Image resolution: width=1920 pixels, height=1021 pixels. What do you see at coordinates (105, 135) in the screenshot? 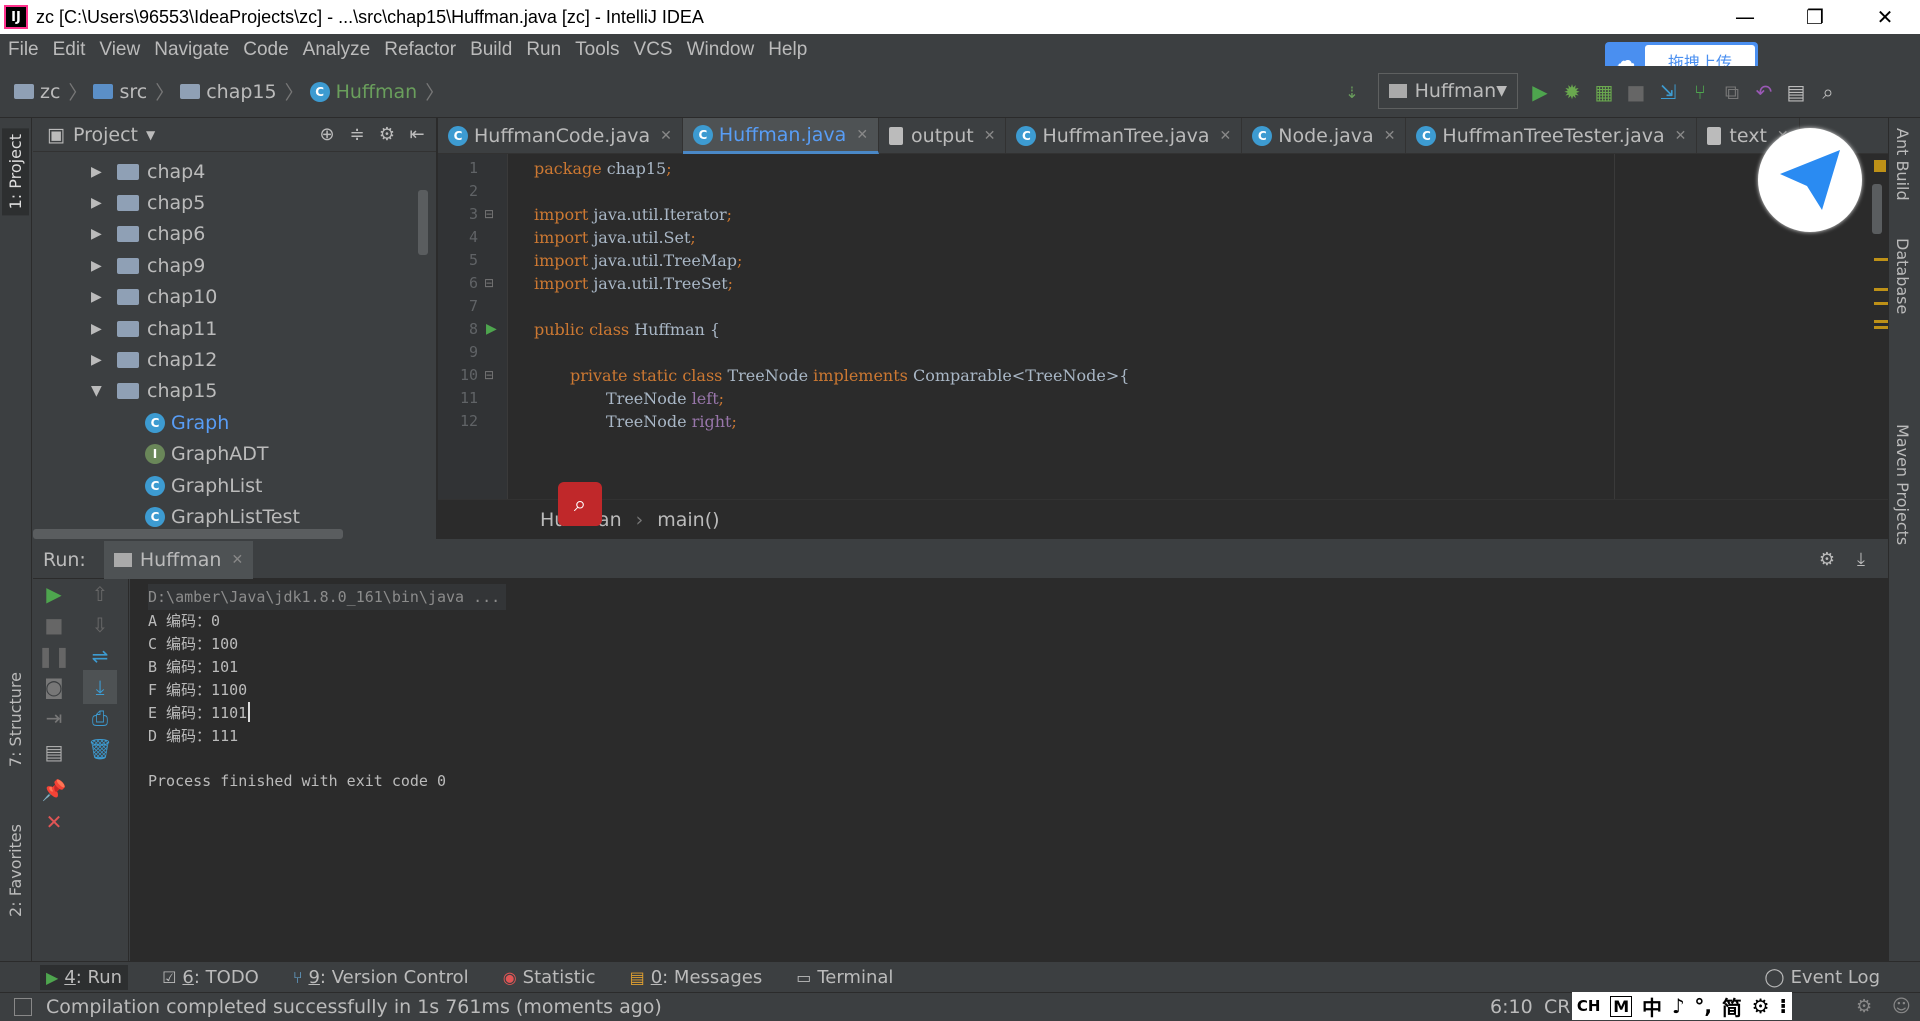
I see `project-view-select: Project` at bounding box center [105, 135].